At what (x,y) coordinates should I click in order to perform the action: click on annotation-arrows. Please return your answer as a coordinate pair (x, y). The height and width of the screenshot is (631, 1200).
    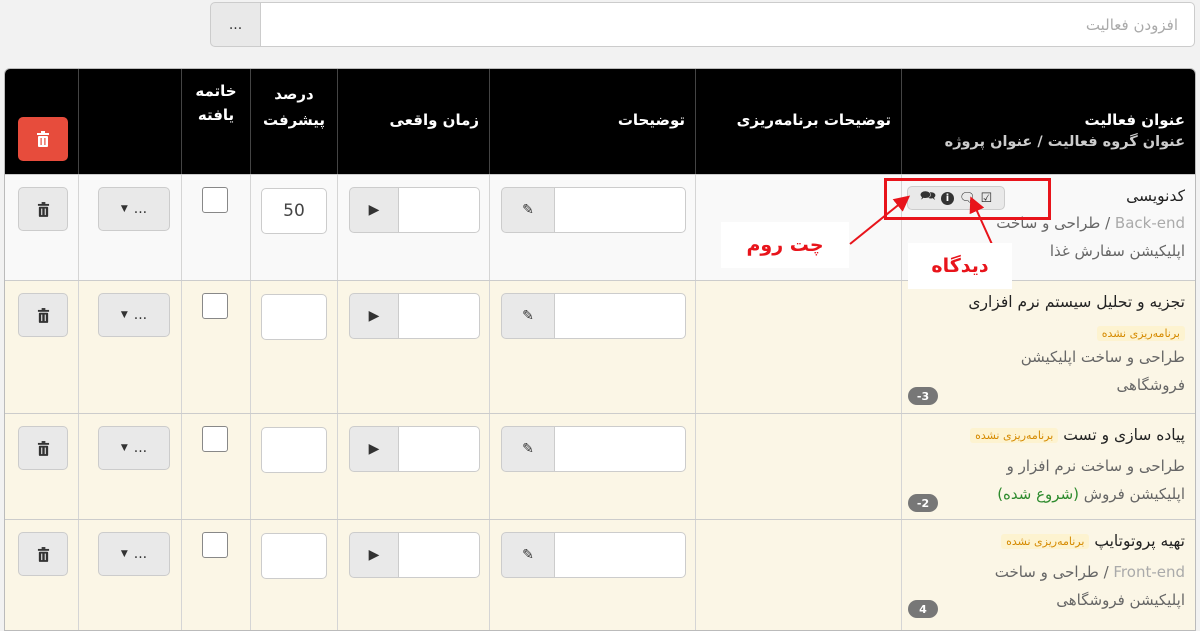
    Looking at the image, I should click on (925, 229).